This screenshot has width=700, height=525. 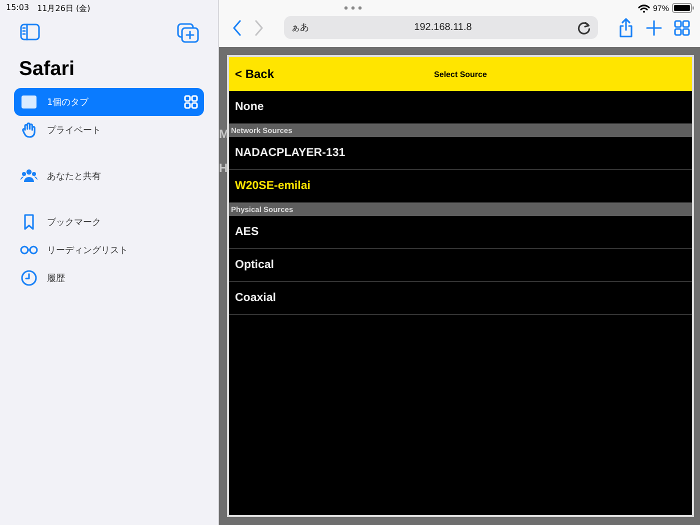 What do you see at coordinates (29, 176) in the screenshot?
I see `people-icon` at bounding box center [29, 176].